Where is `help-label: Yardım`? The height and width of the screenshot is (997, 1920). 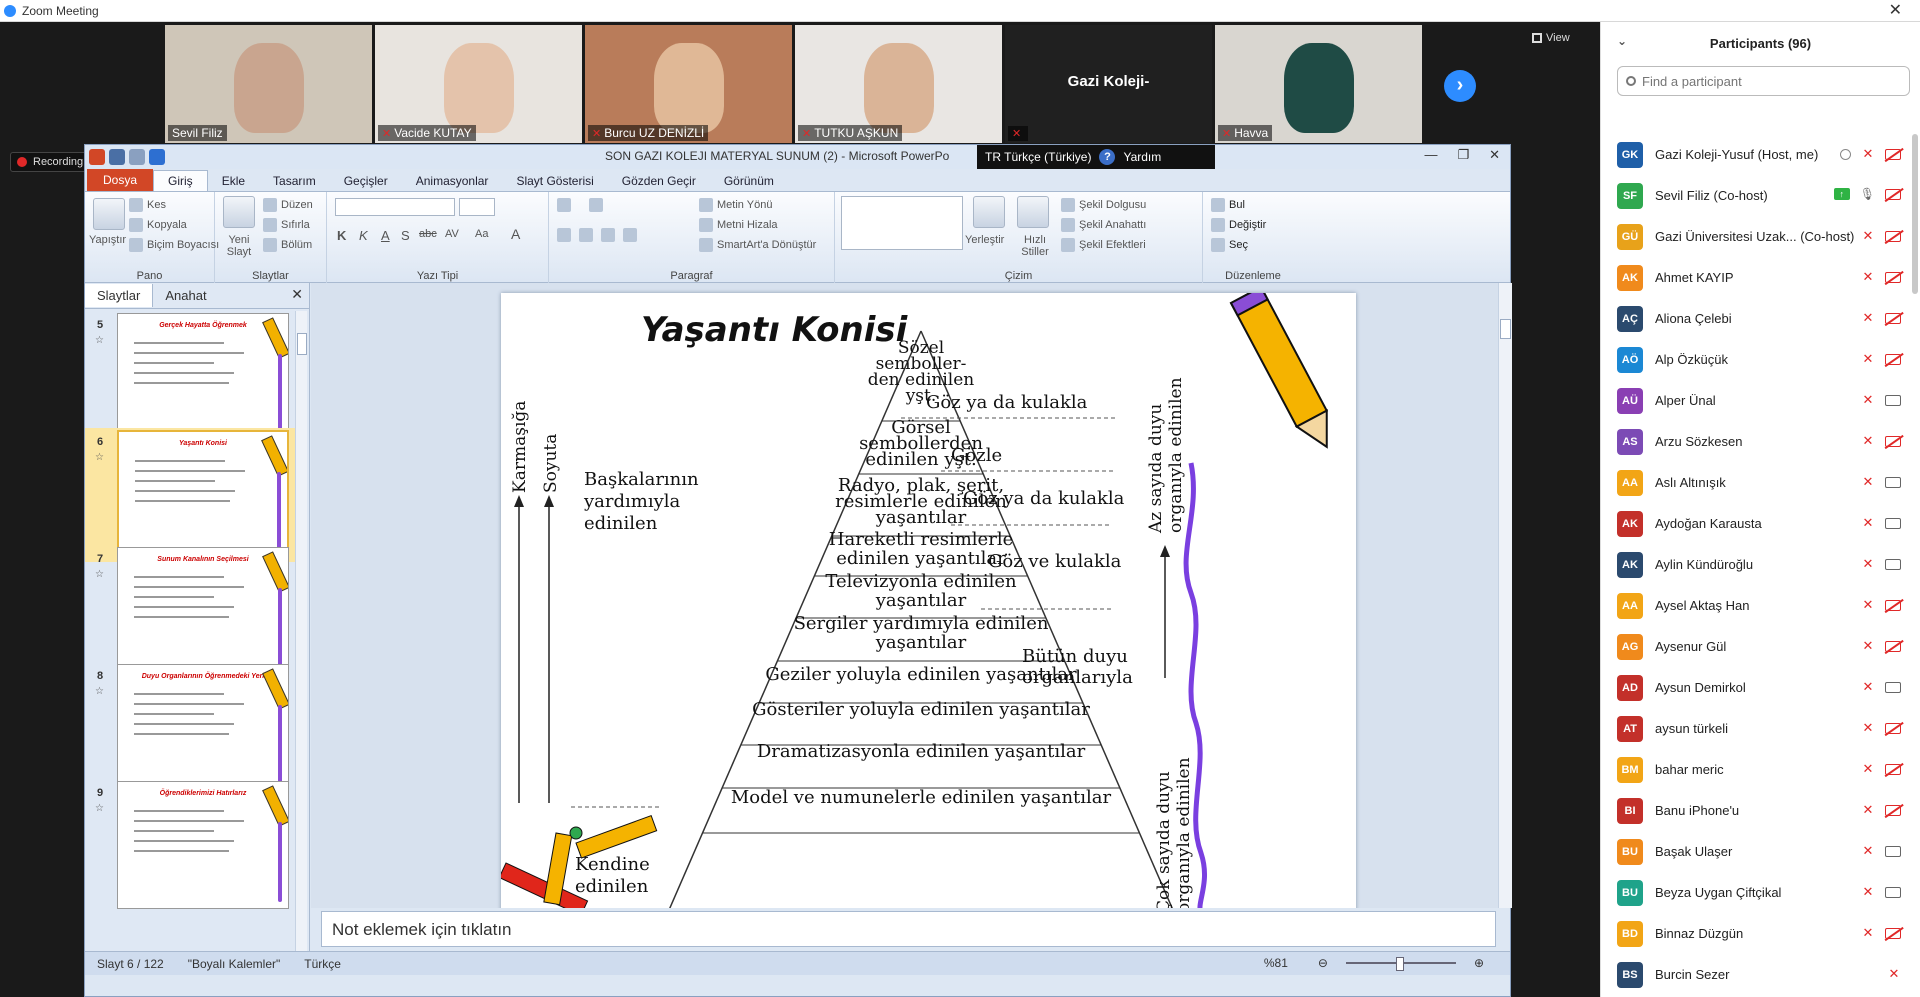
help-label: Yardım is located at coordinates (1142, 157).